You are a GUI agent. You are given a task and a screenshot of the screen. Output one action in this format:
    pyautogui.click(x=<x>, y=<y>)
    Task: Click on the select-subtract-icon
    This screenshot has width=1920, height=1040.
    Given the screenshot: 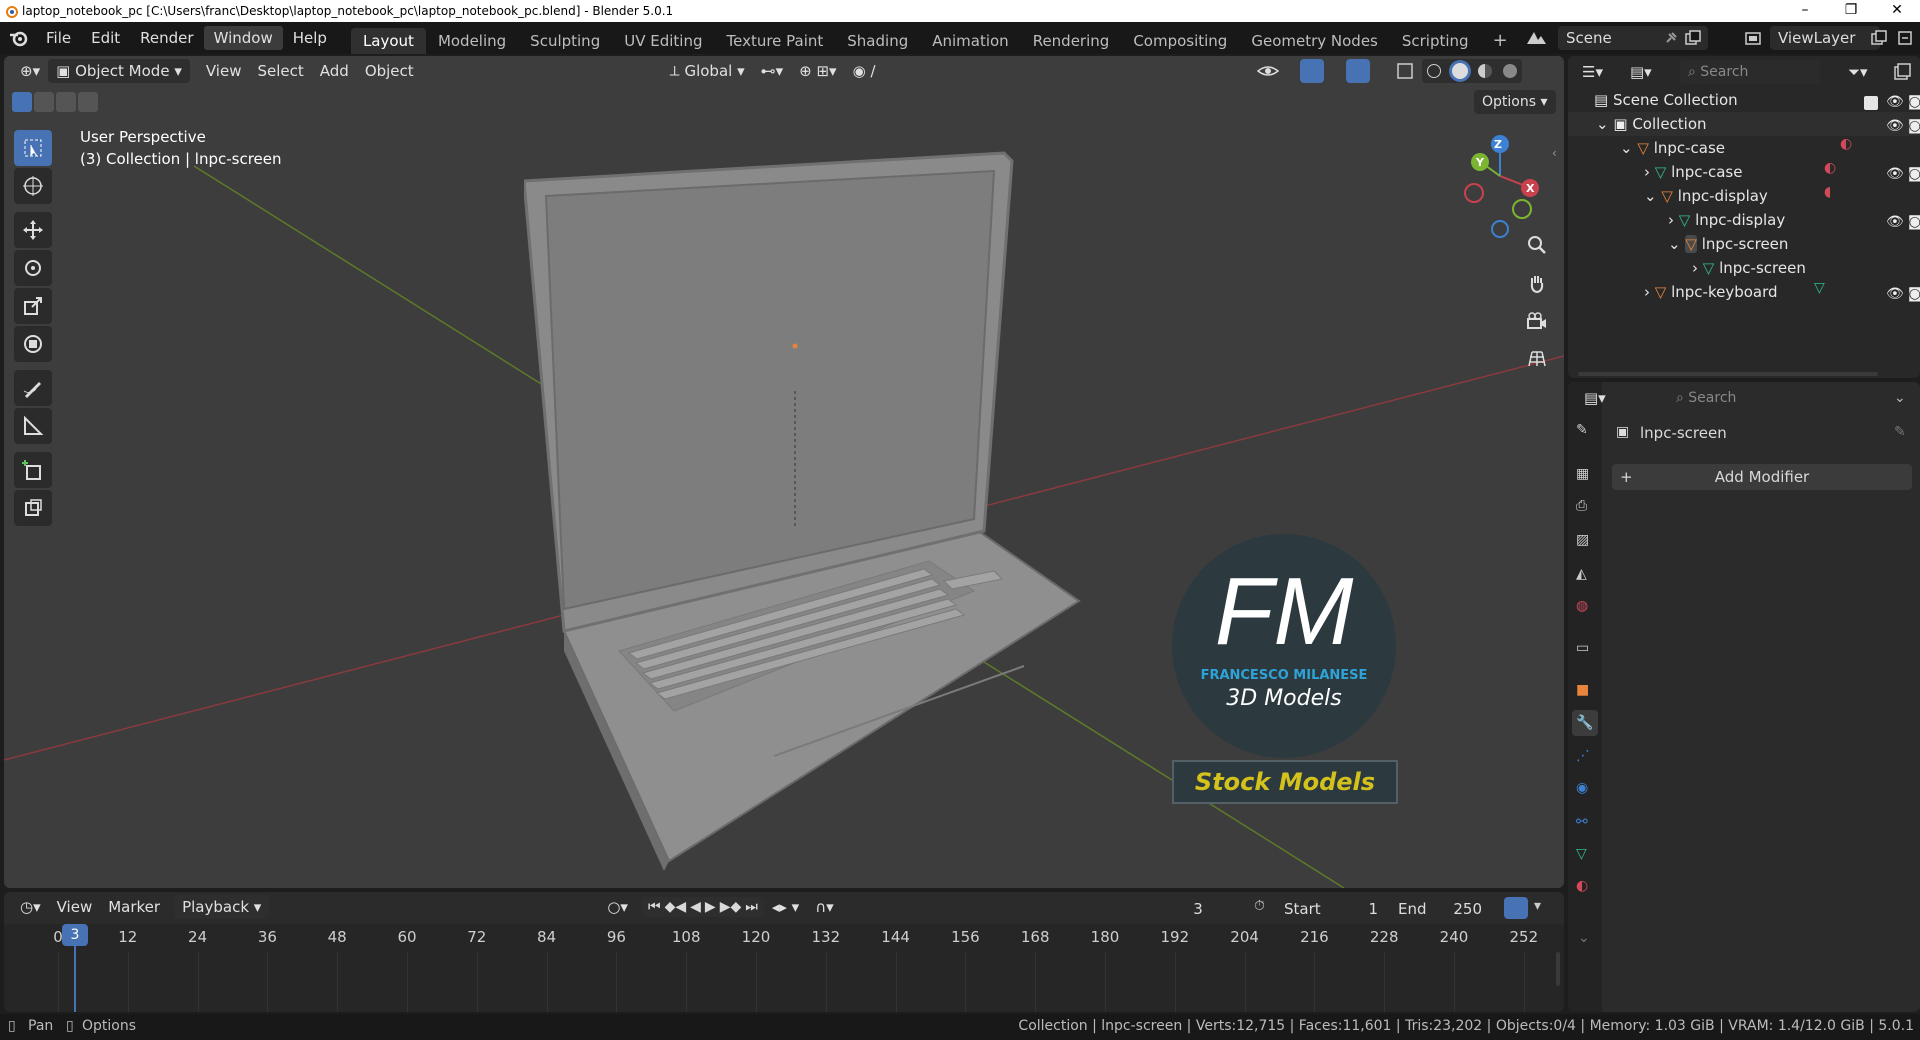 What is the action you would take?
    pyautogui.click(x=66, y=102)
    